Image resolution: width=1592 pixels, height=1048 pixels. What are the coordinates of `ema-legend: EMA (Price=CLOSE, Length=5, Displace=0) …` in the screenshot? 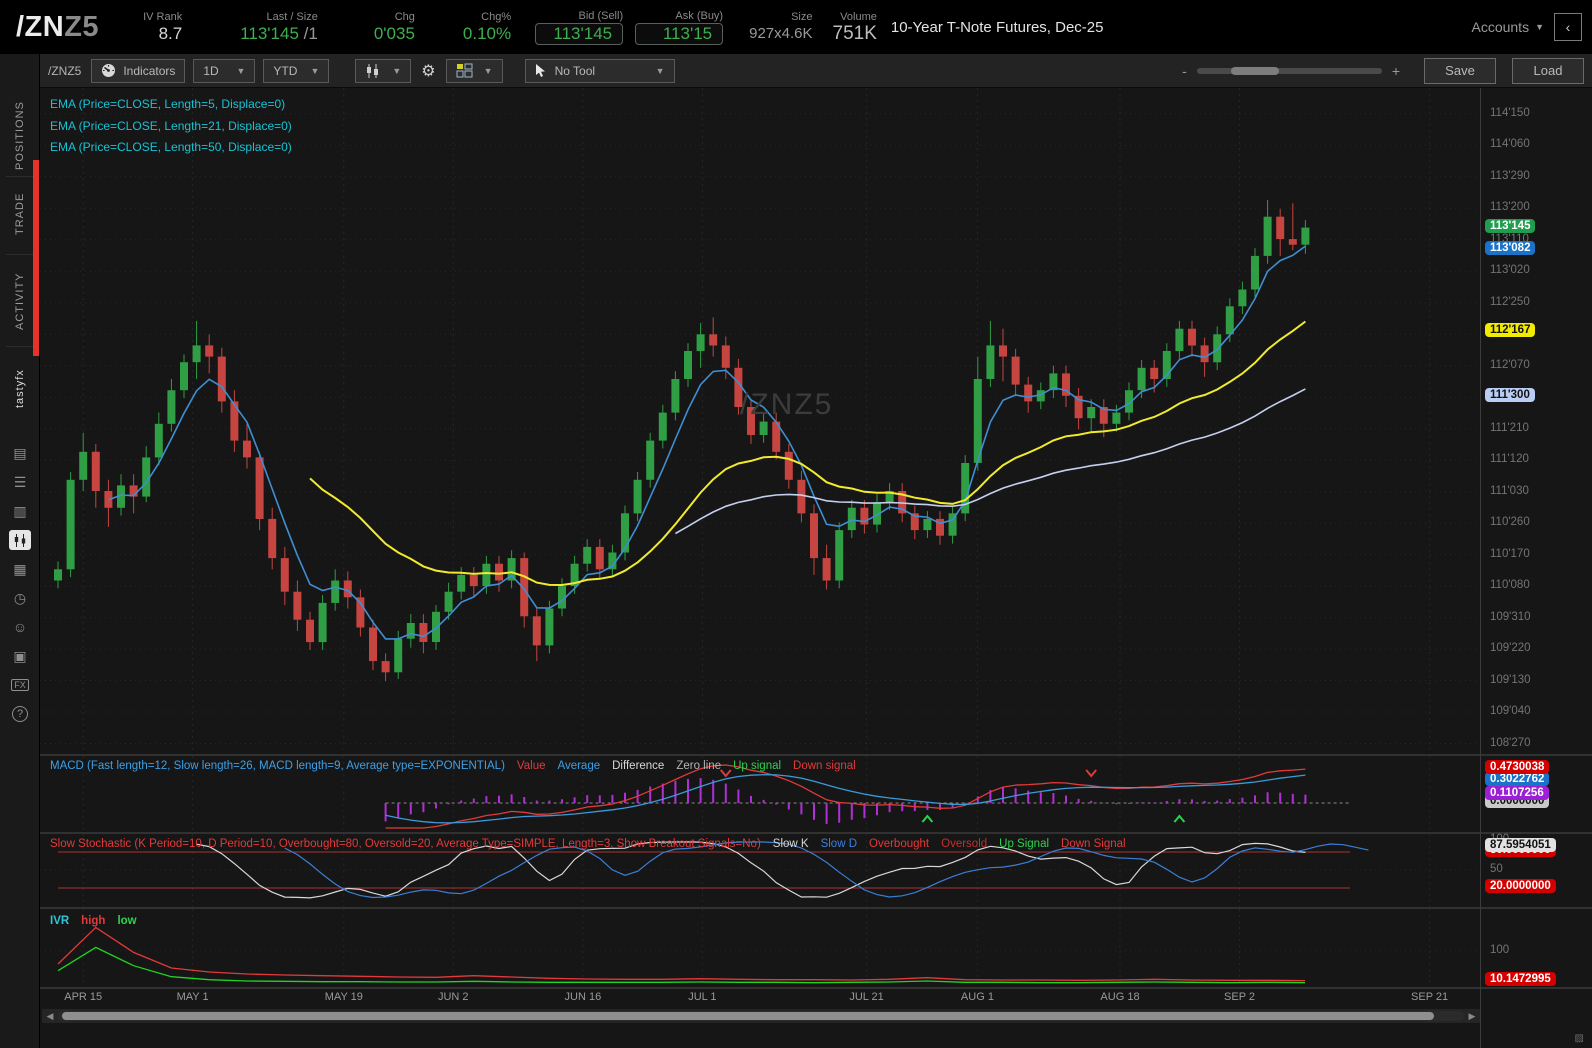 It's located at (171, 126).